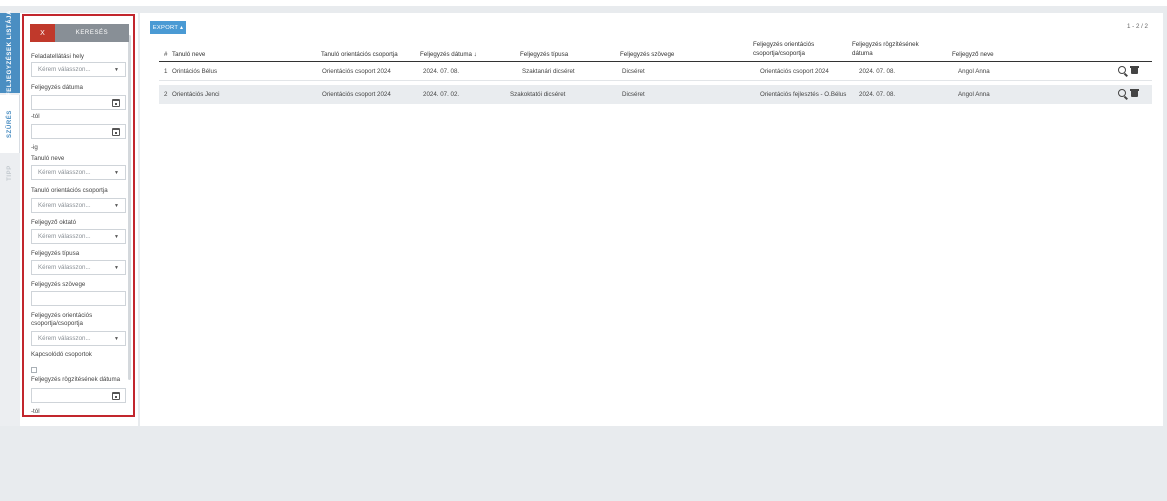 This screenshot has height=501, width=1167. I want to click on student-name-label: Tanuló neve, so click(48, 158).